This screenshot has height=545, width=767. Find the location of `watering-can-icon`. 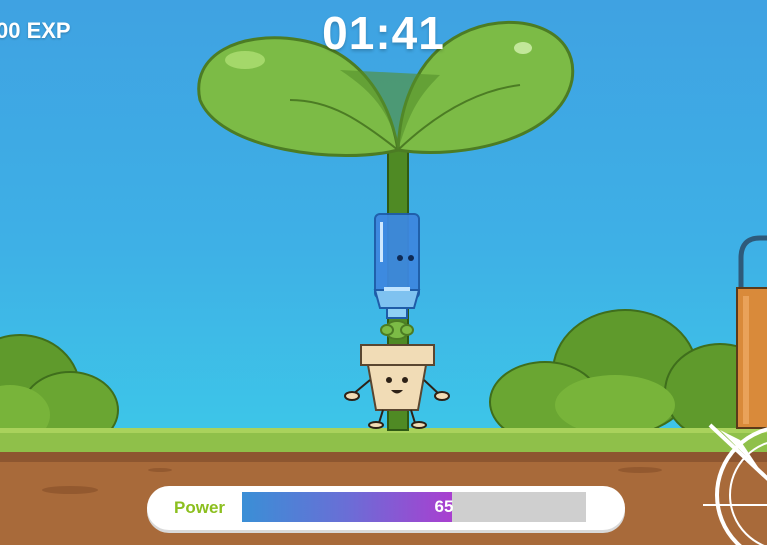

watering-can-icon is located at coordinates (751, 332).